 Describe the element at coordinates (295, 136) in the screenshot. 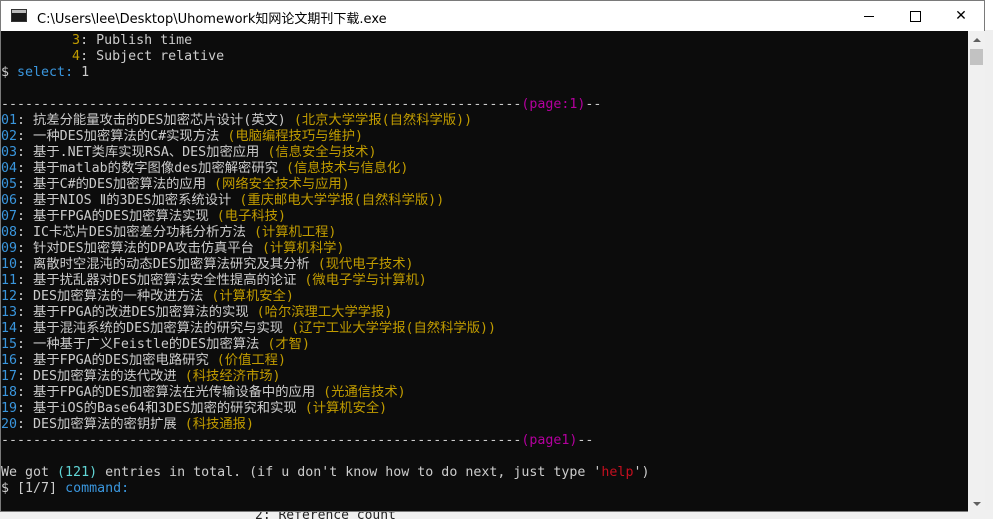

I see `entry-journal: (电脑编程技巧与维护)` at that location.